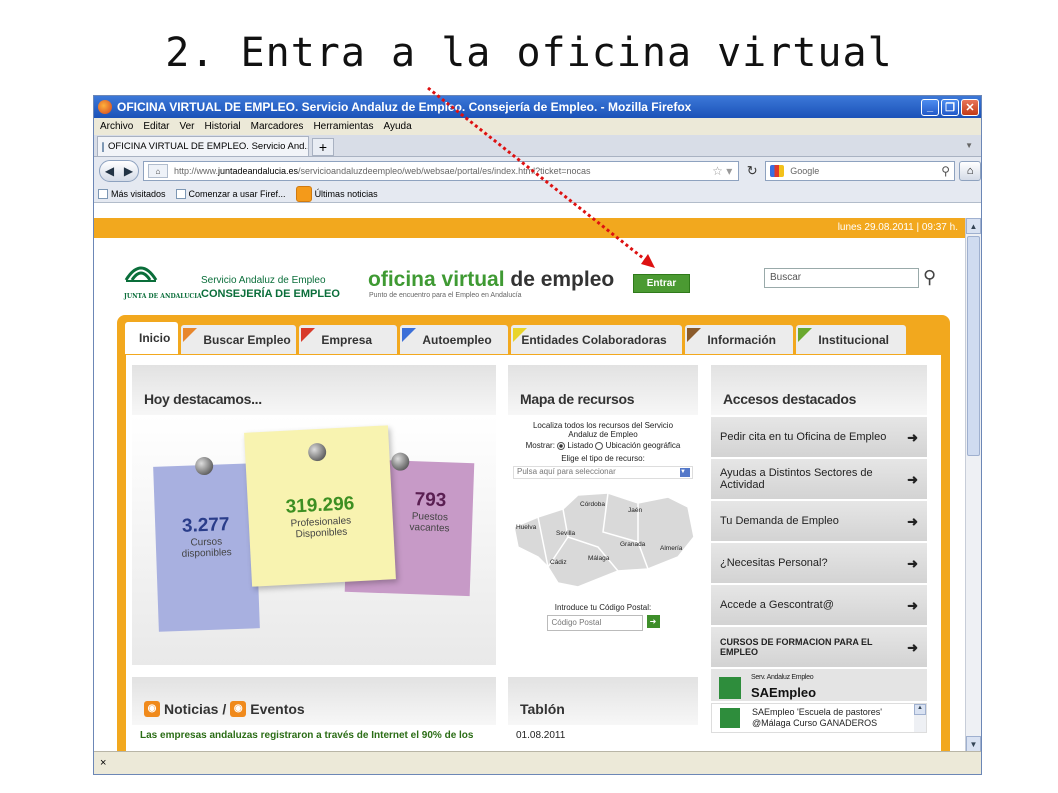  I want to click on bookmark-ultimas-noticias: Últimas noticias, so click(336, 193).